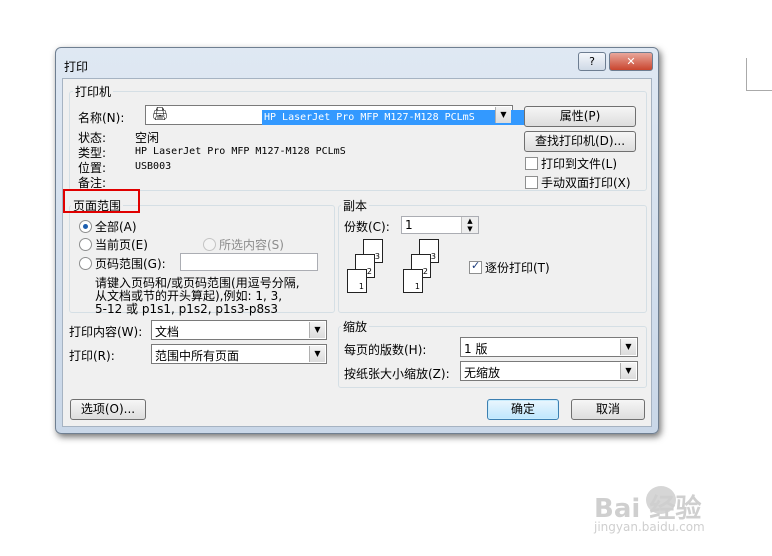  Describe the element at coordinates (85, 244) in the screenshot. I see `page-range-current-radio` at that location.